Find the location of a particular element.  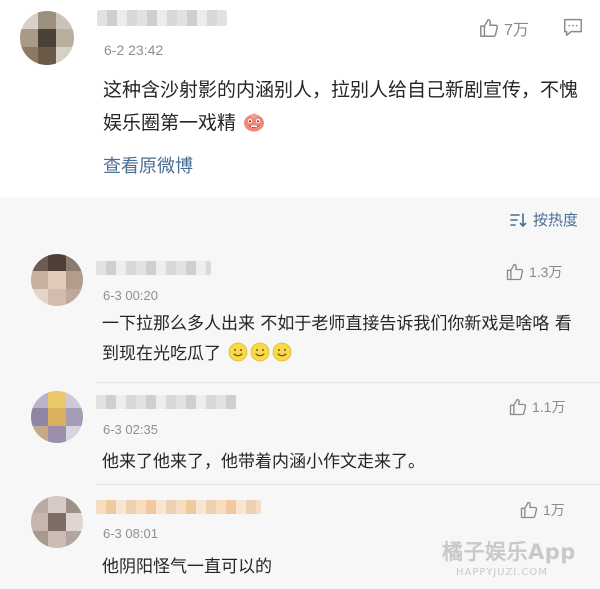

post-avatar is located at coordinates (47, 38).